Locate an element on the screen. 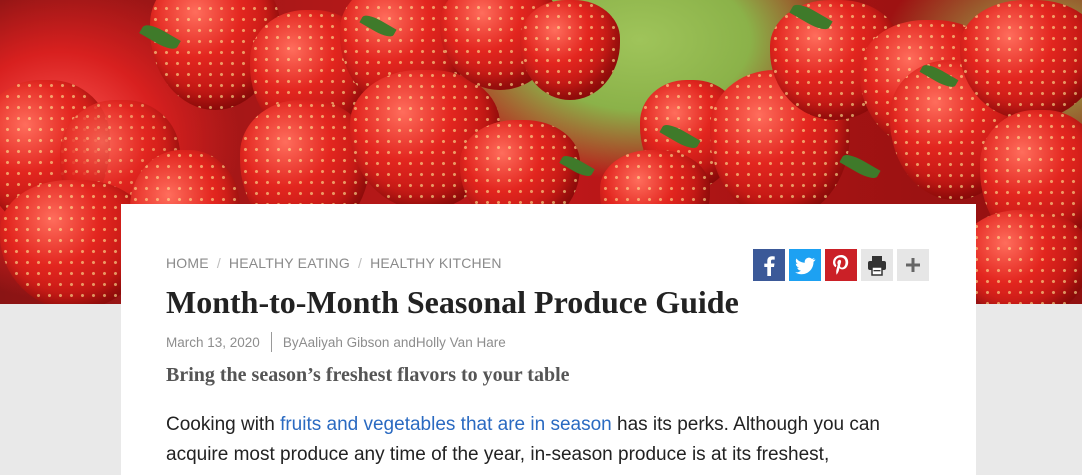 The width and height of the screenshot is (1082, 475). print-button is located at coordinates (877, 265).